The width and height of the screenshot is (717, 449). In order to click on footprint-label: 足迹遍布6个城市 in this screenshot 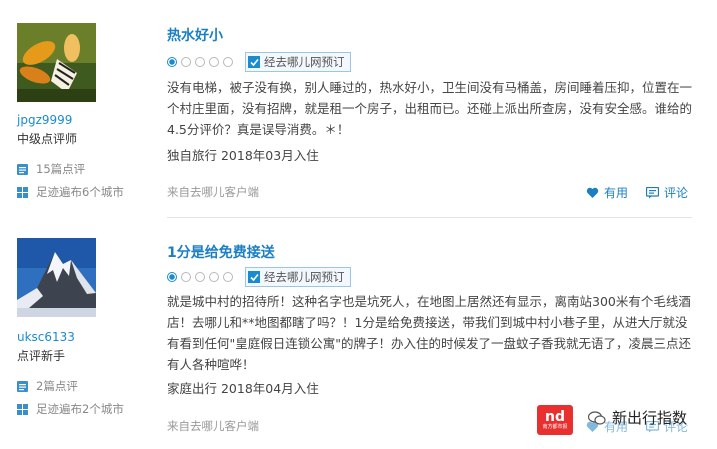, I will do `click(80, 192)`.